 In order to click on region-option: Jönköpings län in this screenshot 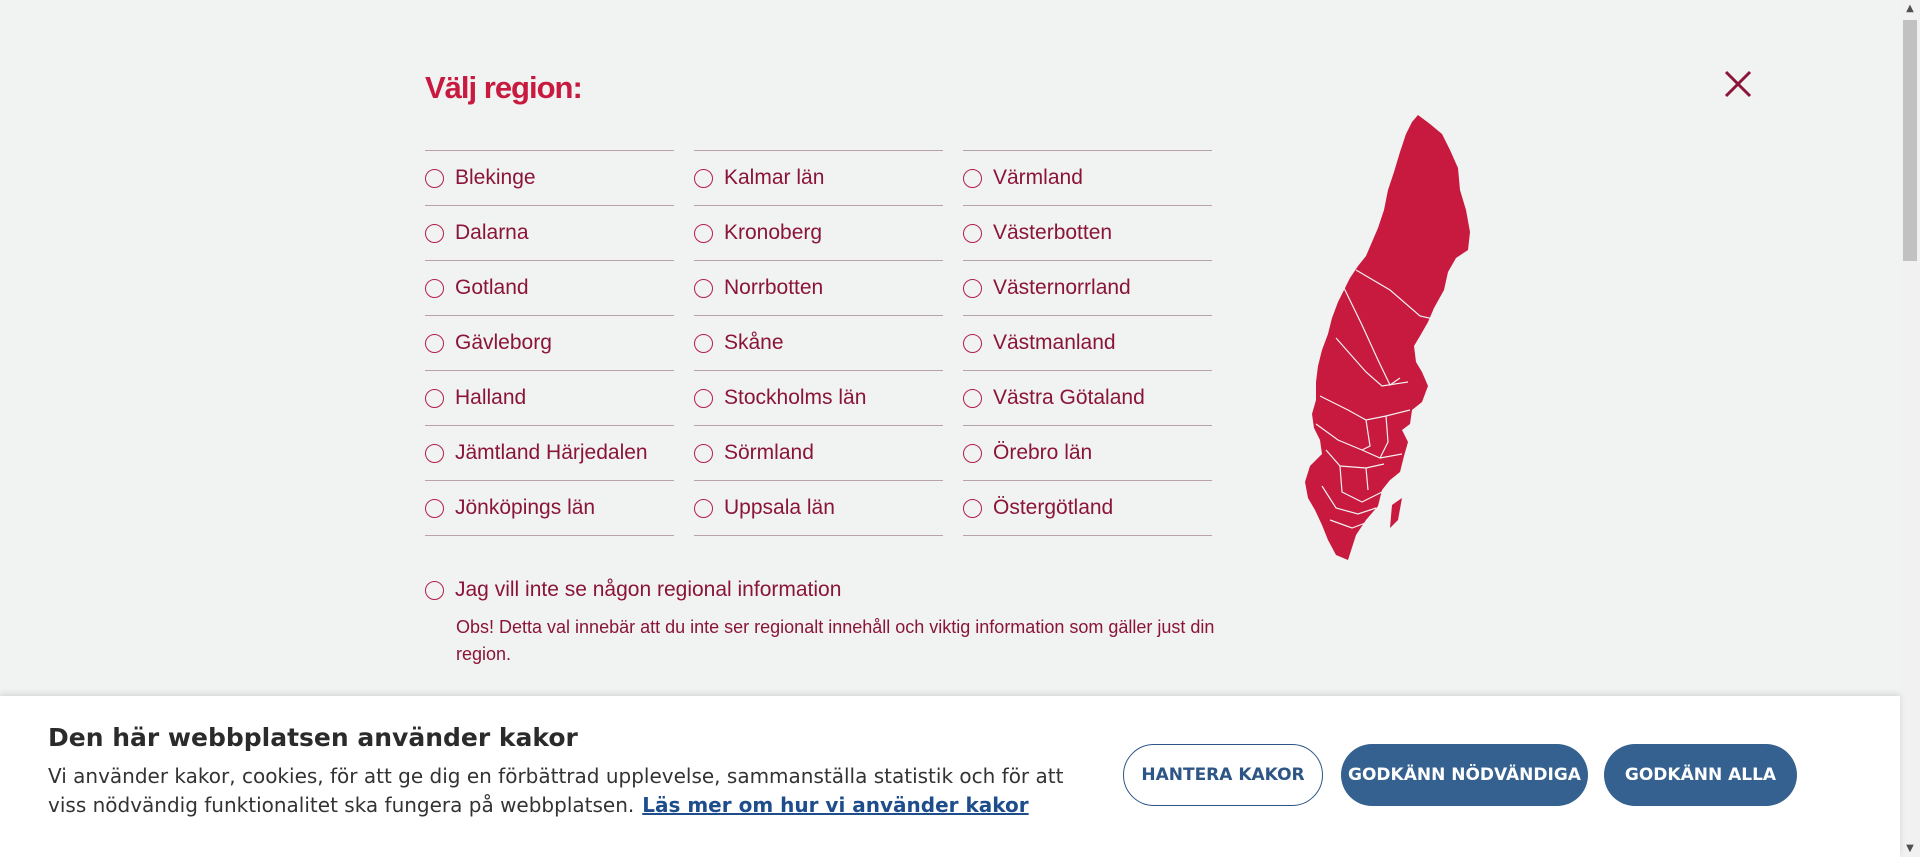, I will do `click(549, 508)`.